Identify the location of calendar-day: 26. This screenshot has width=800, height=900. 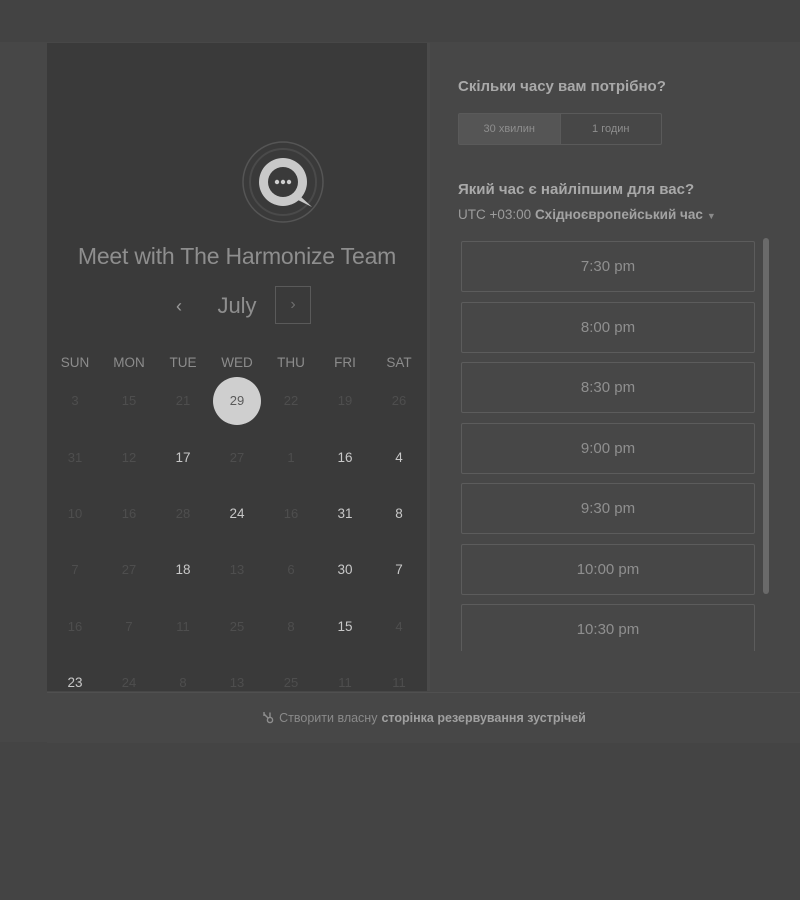
(399, 400).